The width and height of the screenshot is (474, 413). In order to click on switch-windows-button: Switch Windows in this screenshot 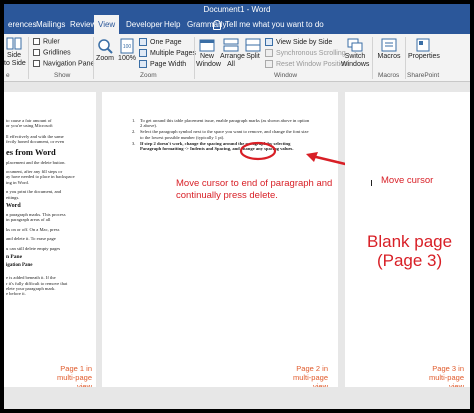, I will do `click(355, 53)`.